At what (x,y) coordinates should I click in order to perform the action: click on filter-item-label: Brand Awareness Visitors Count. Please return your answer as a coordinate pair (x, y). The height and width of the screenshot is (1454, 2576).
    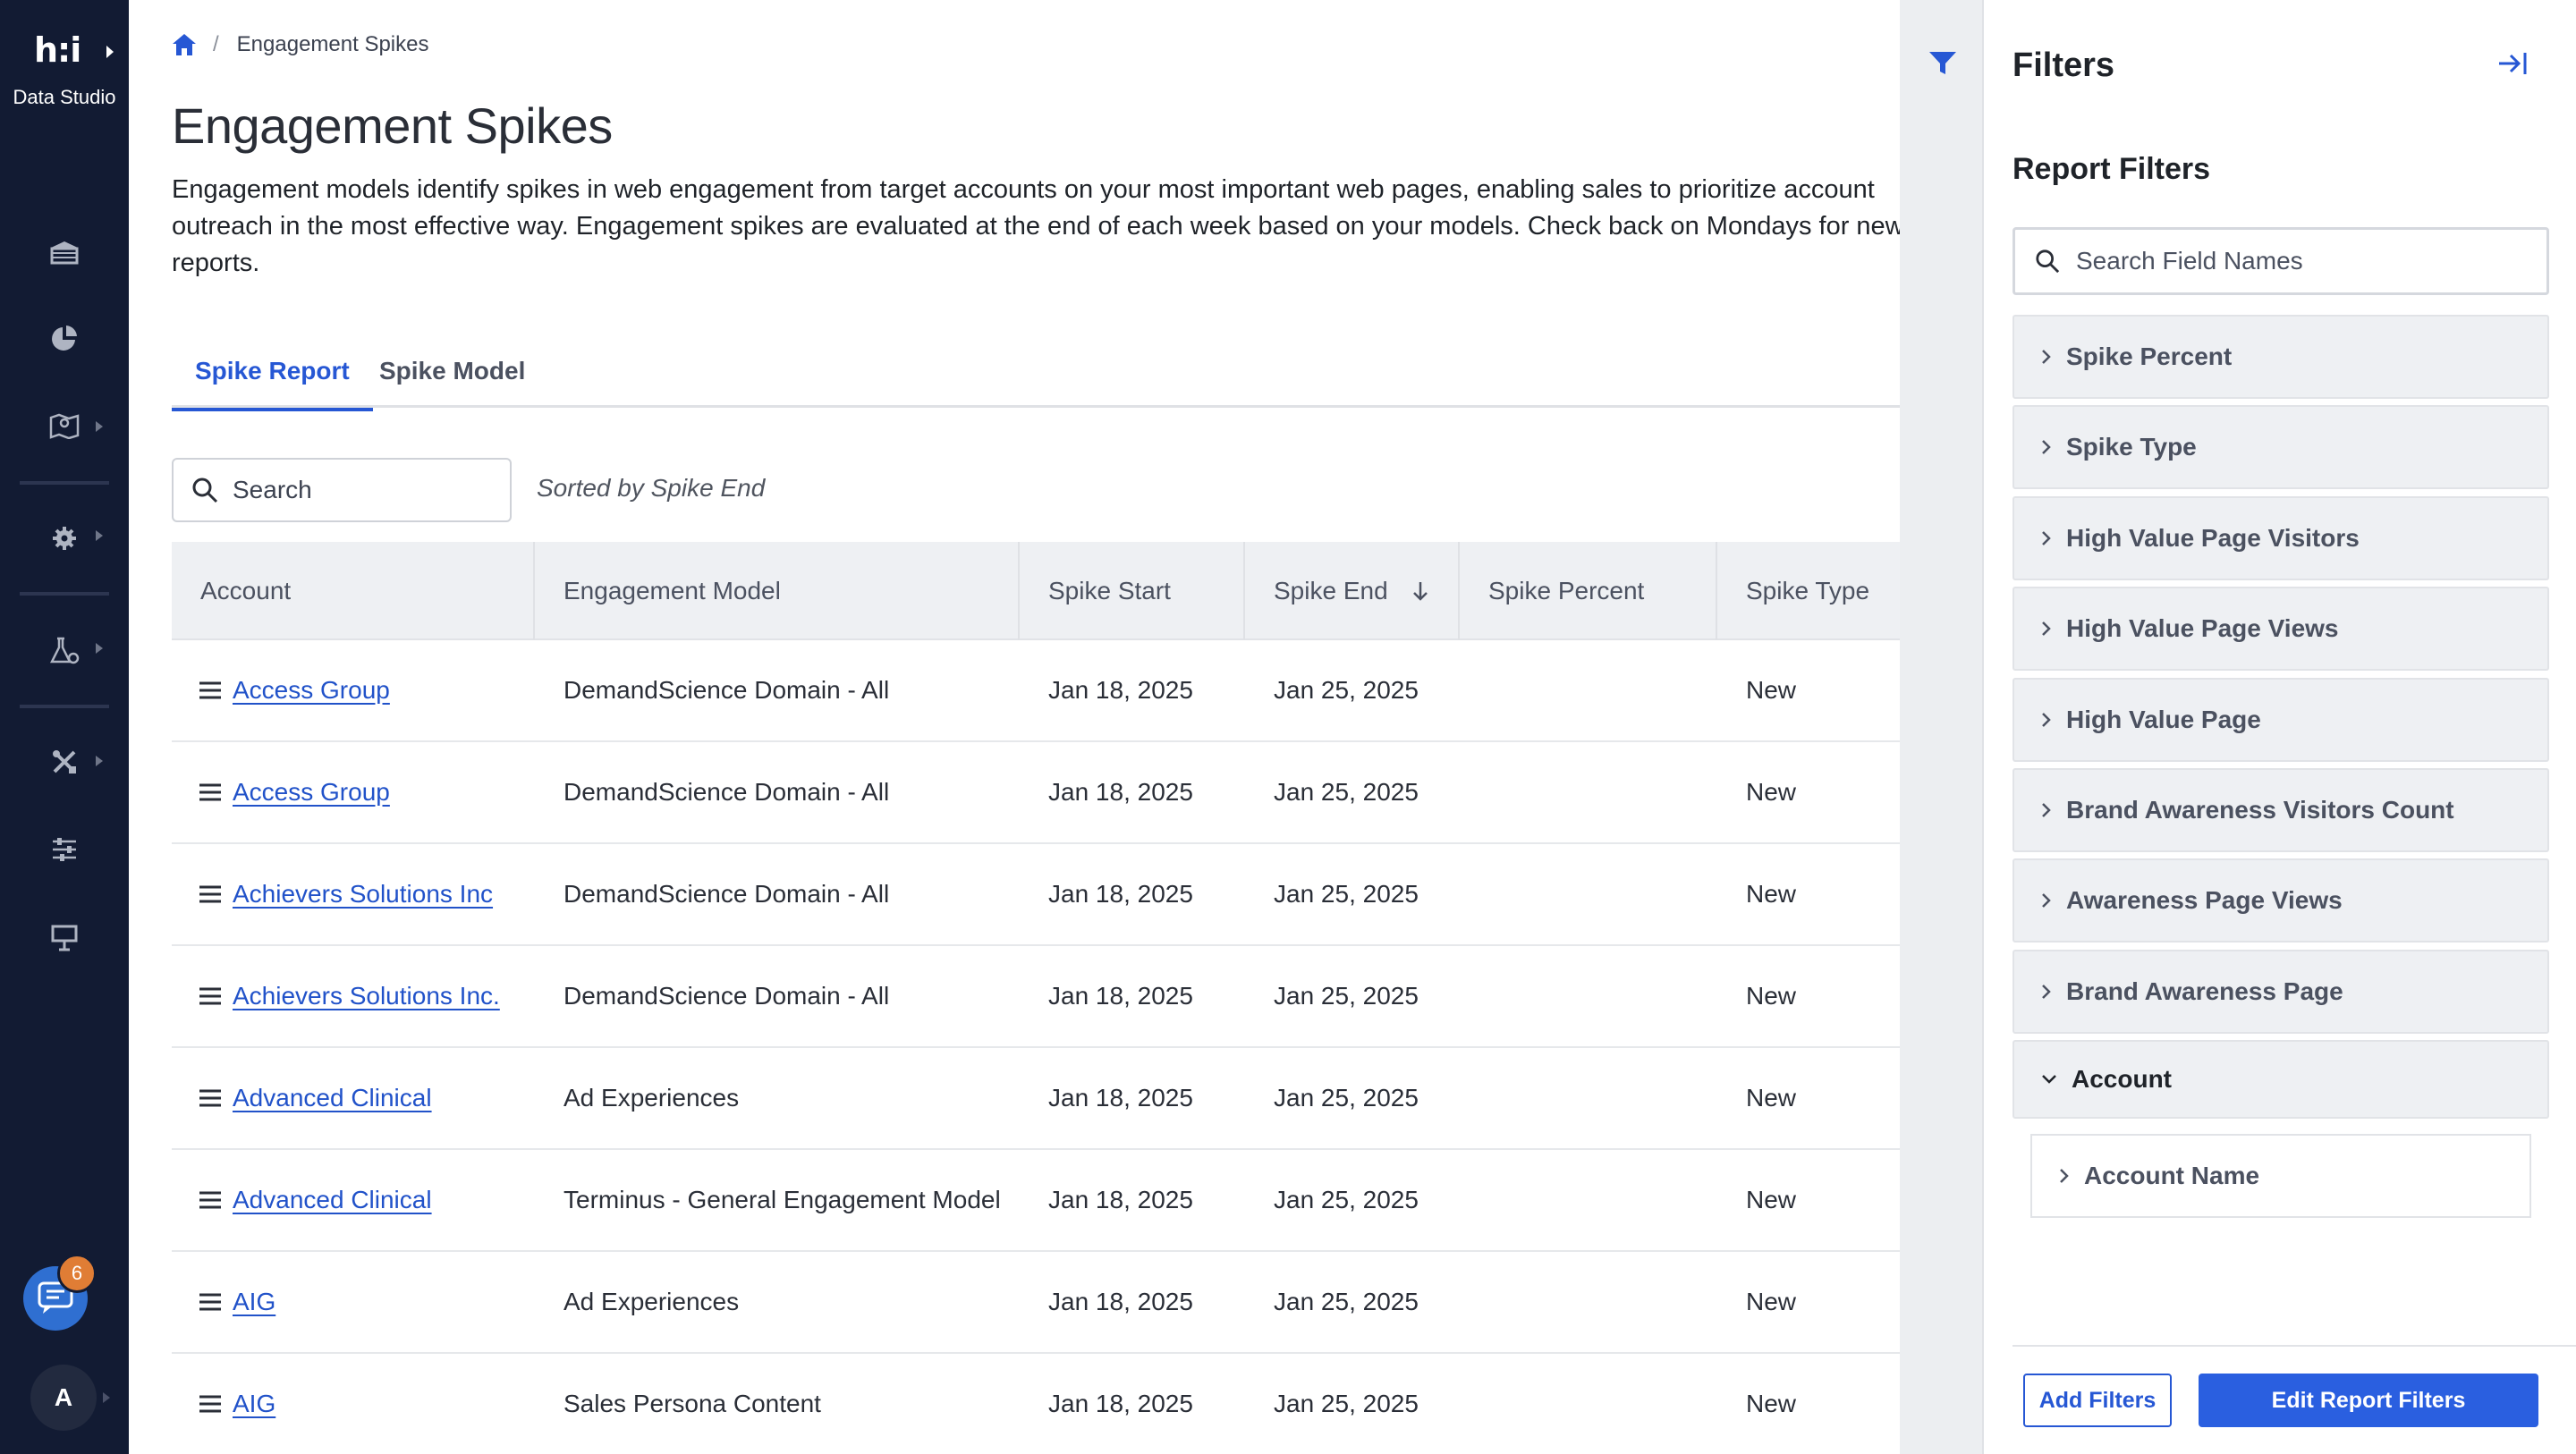
    Looking at the image, I should click on (2260, 810).